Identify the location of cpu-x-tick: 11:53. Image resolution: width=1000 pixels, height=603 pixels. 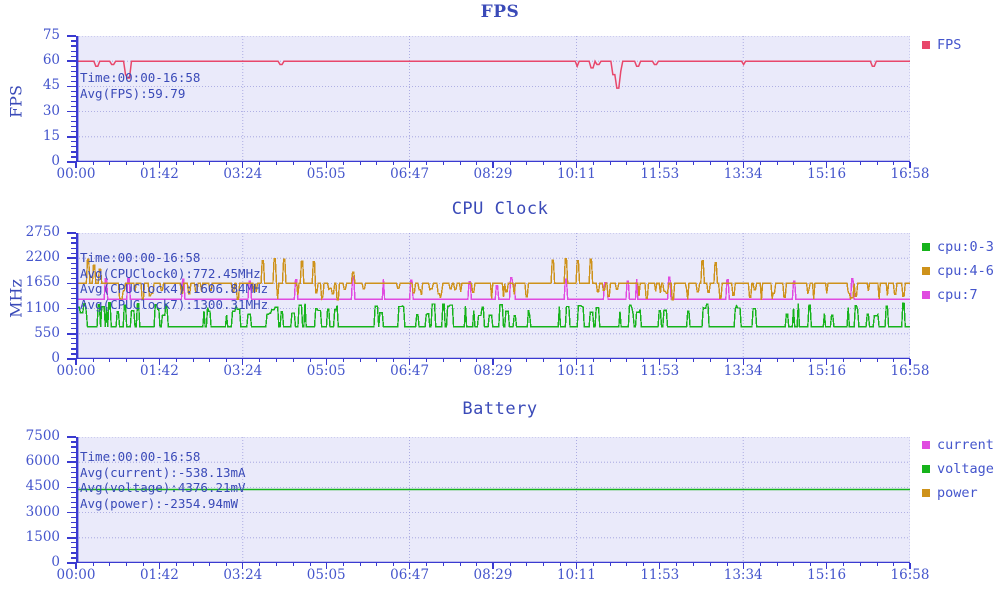
(660, 371).